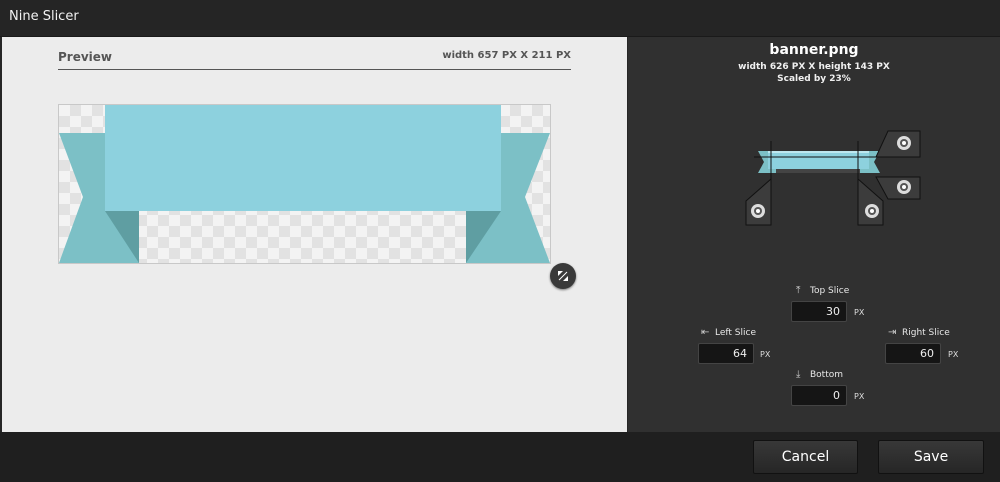 This screenshot has height=482, width=1000. I want to click on bottom-slice-unit: PX, so click(859, 396).